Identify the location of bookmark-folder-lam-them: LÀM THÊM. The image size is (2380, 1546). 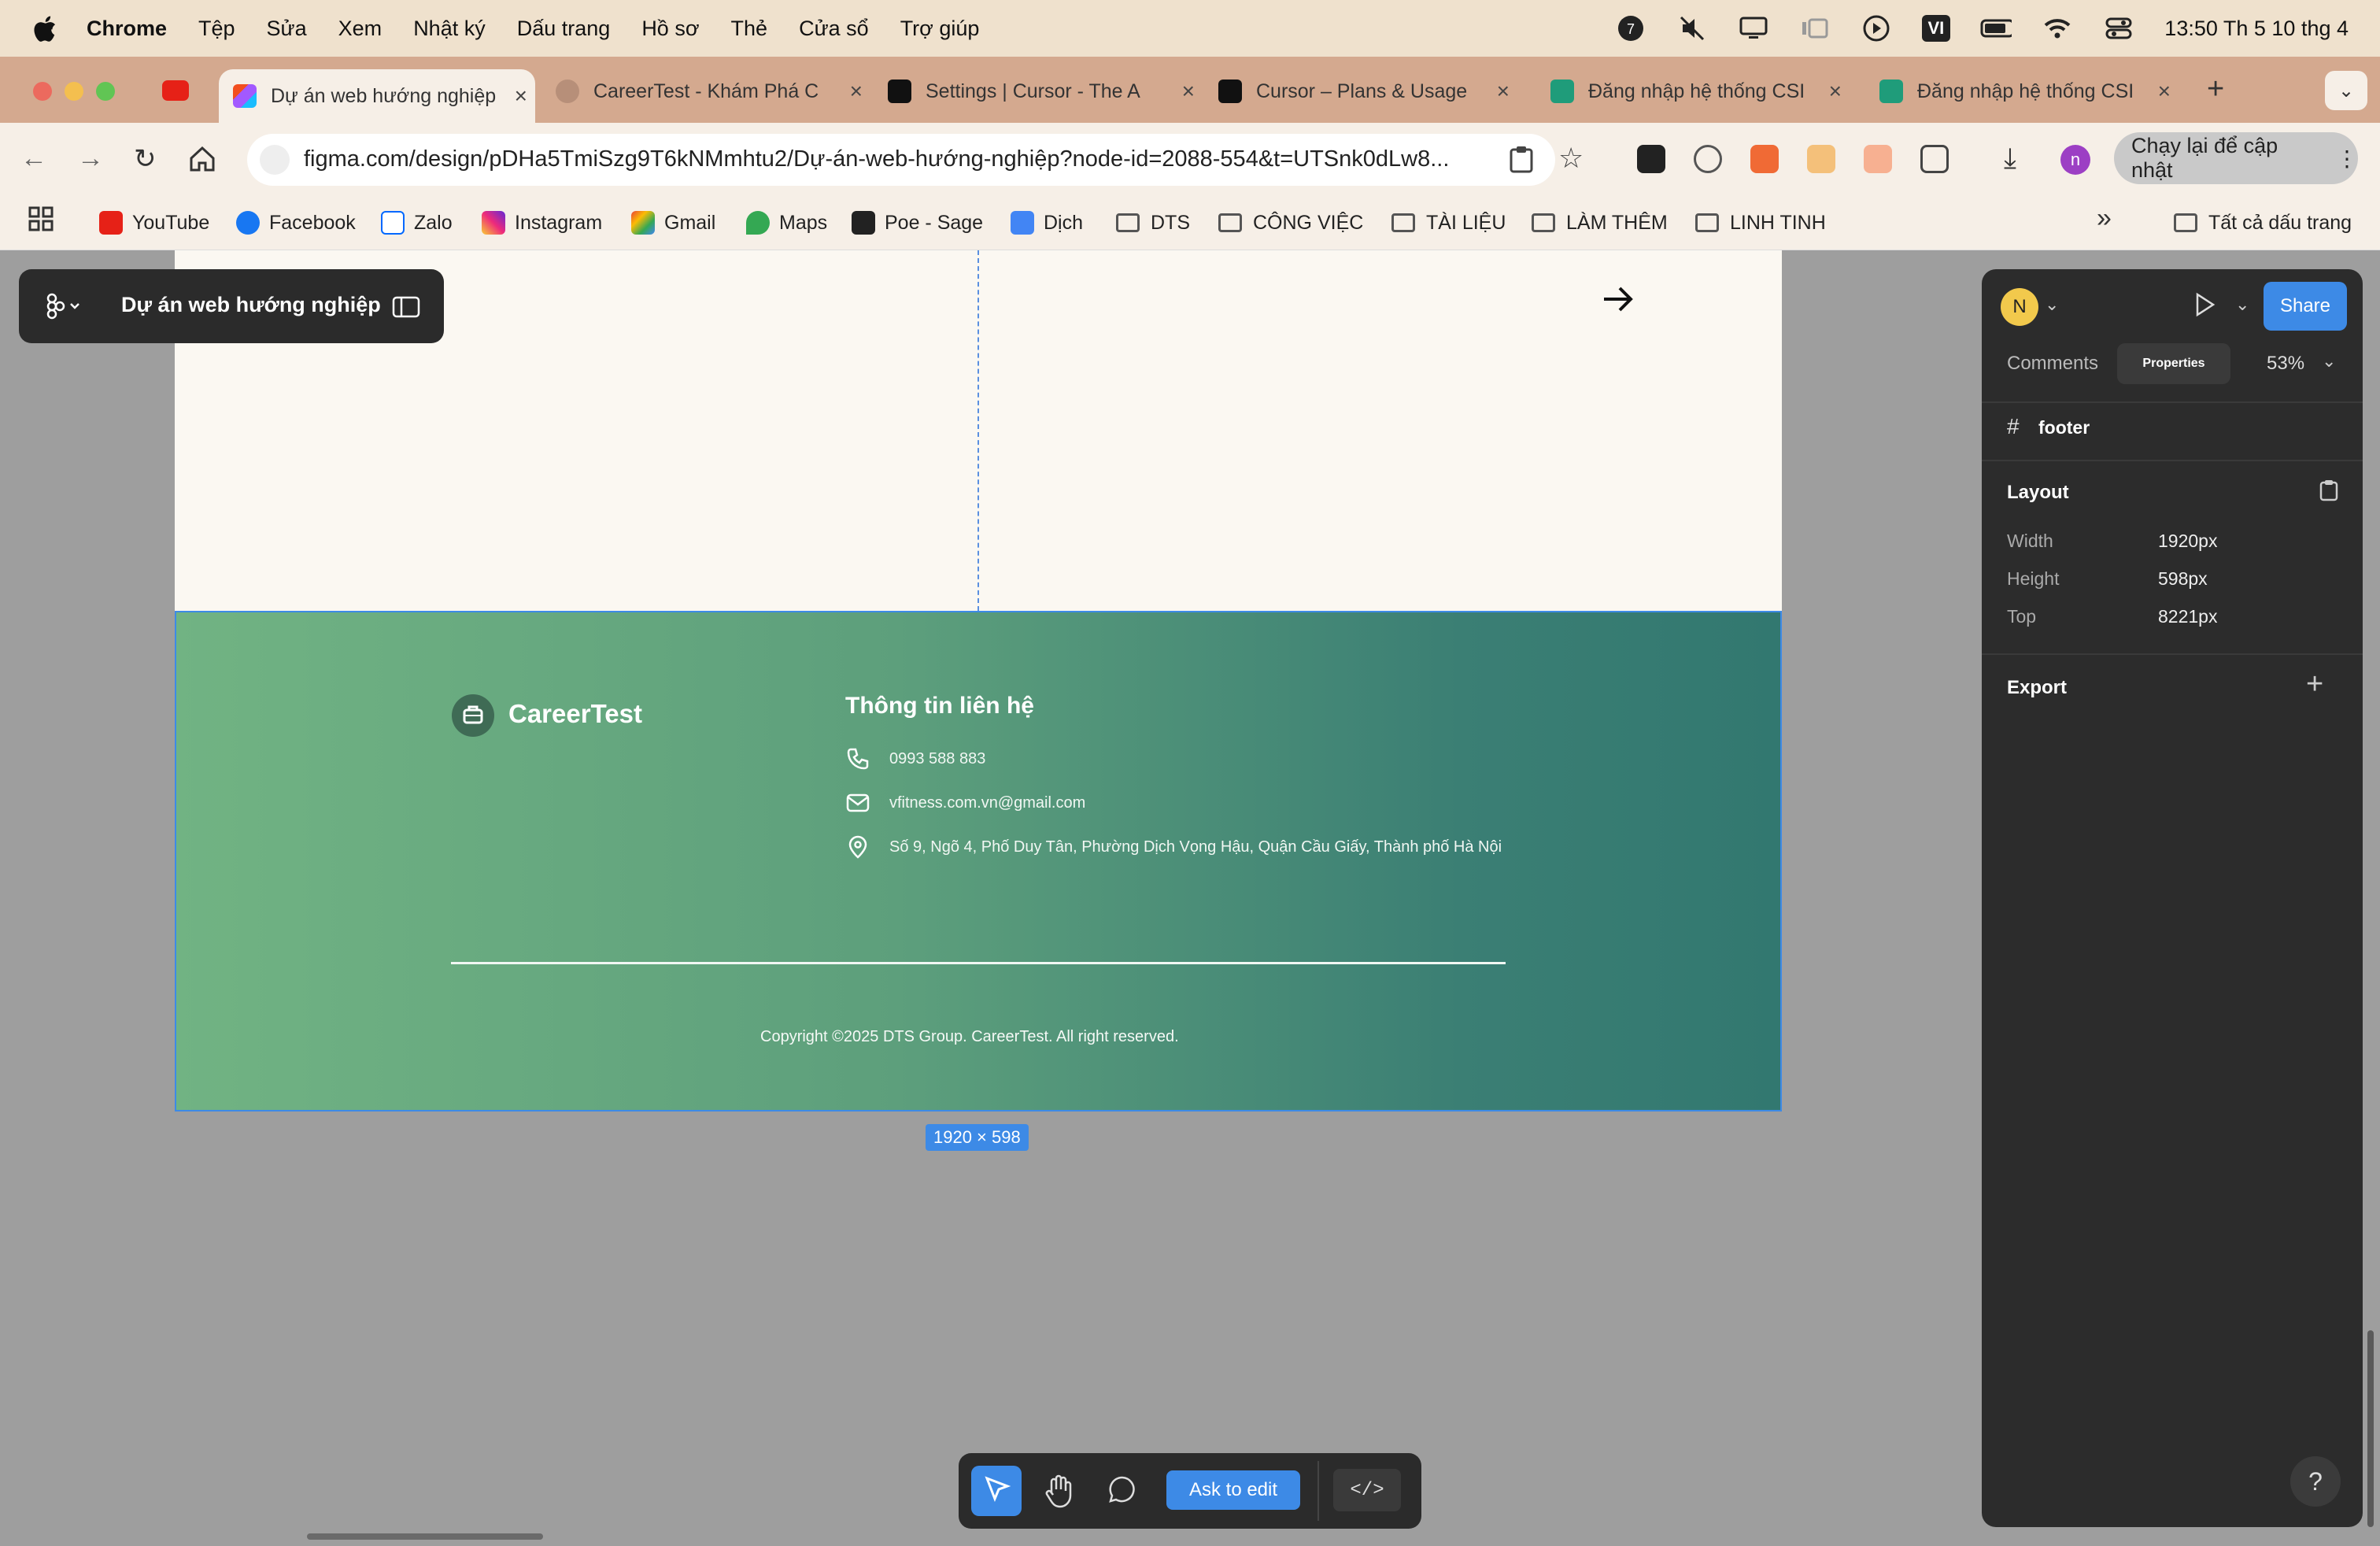
(1600, 223).